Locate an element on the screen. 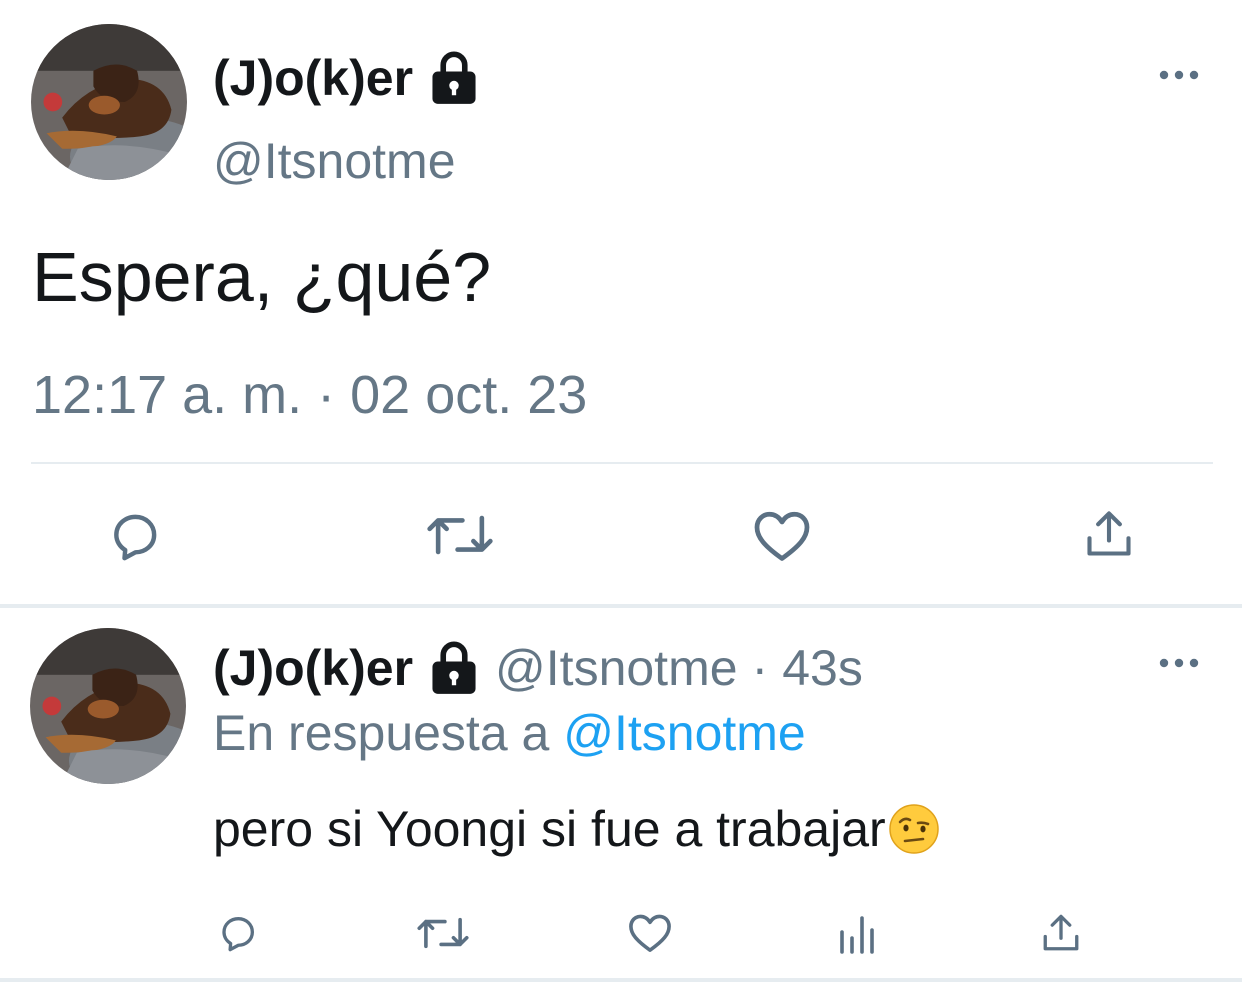 The height and width of the screenshot is (984, 1242). reply-context: En respuesta a @Itsnotme is located at coordinates (509, 733).